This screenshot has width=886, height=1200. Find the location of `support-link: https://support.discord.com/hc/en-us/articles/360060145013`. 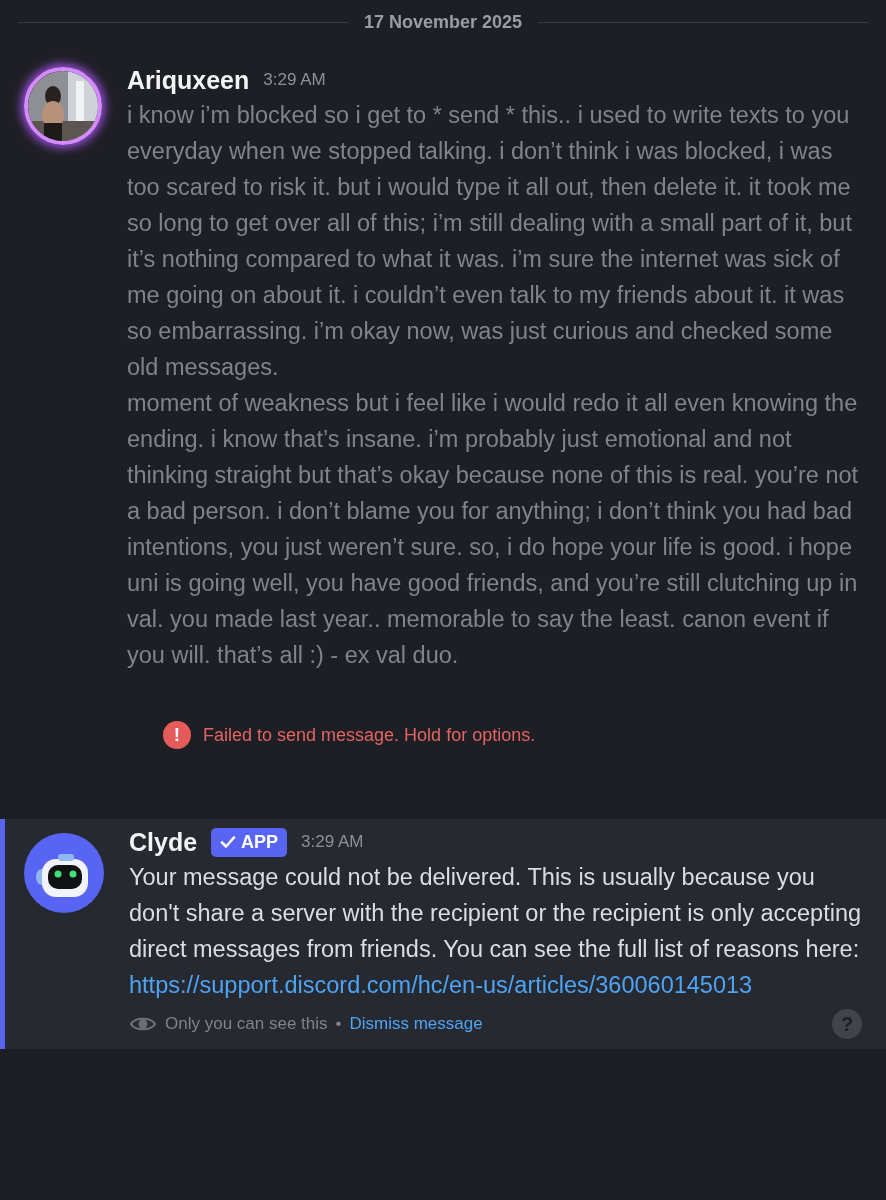

support-link: https://support.discord.com/hc/en-us/articles/360060145013 is located at coordinates (441, 985).